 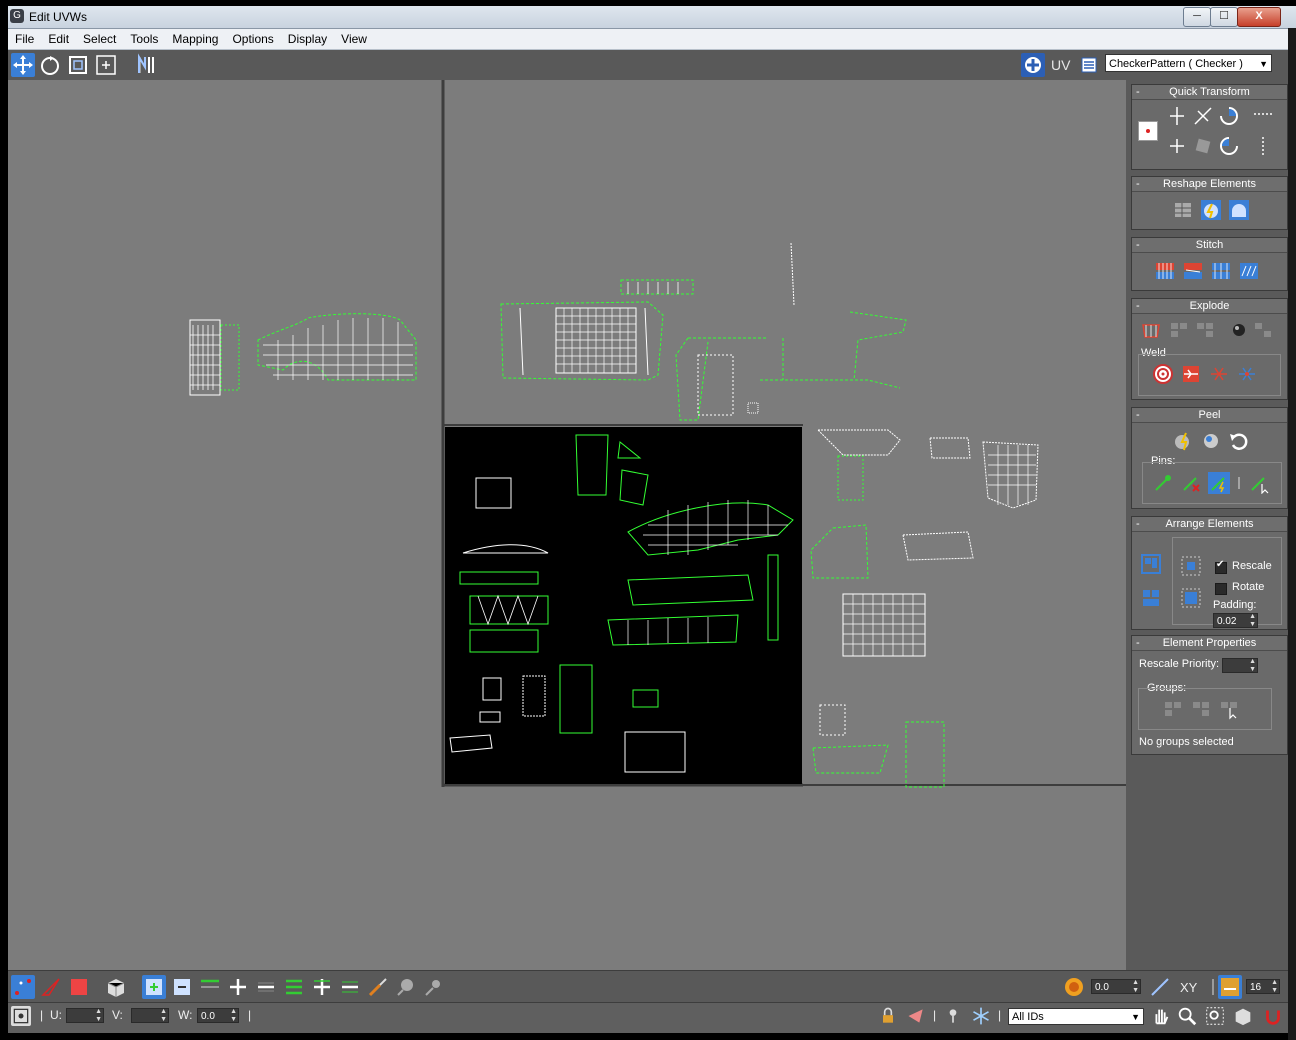 I want to click on relax-until-flat-icon, so click(x=1239, y=210).